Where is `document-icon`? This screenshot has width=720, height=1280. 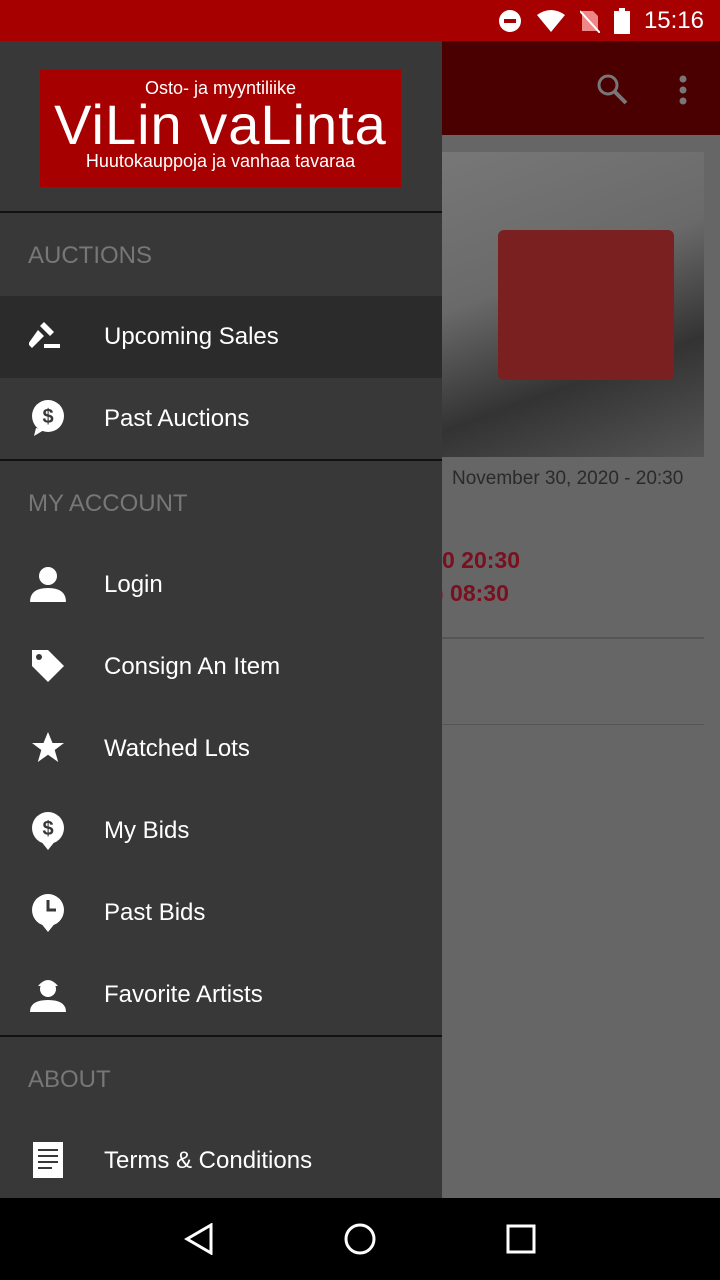
document-icon is located at coordinates (48, 1160).